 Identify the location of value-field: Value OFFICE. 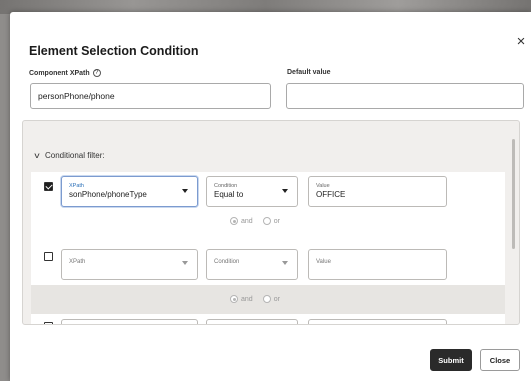
(377, 191).